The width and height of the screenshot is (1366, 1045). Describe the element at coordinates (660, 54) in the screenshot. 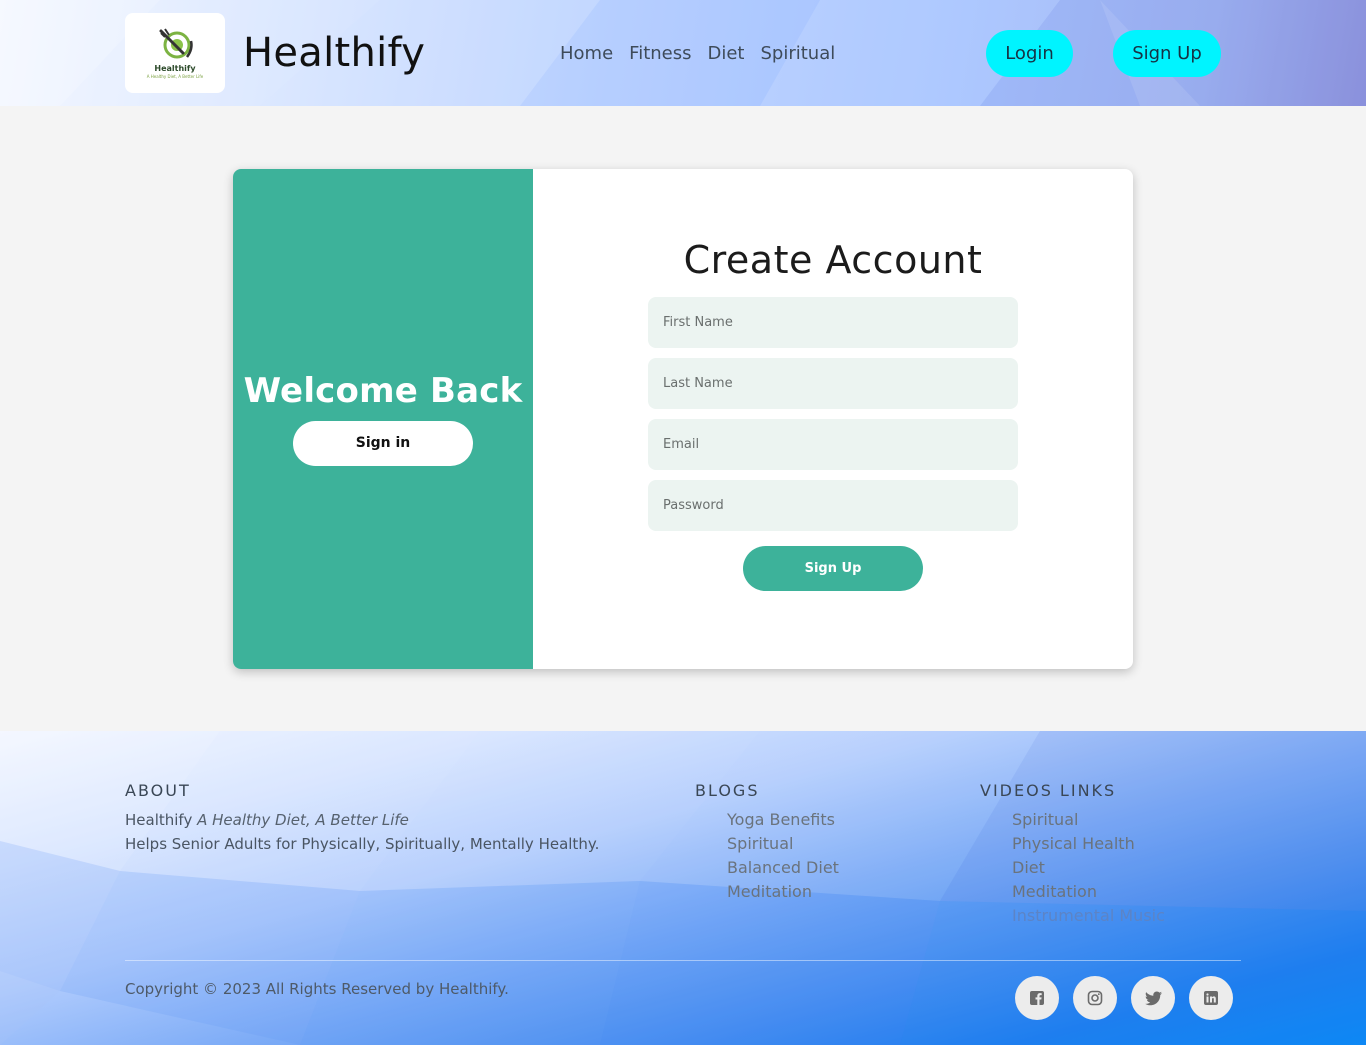

I see `nav-link-fitness: Fitness` at that location.